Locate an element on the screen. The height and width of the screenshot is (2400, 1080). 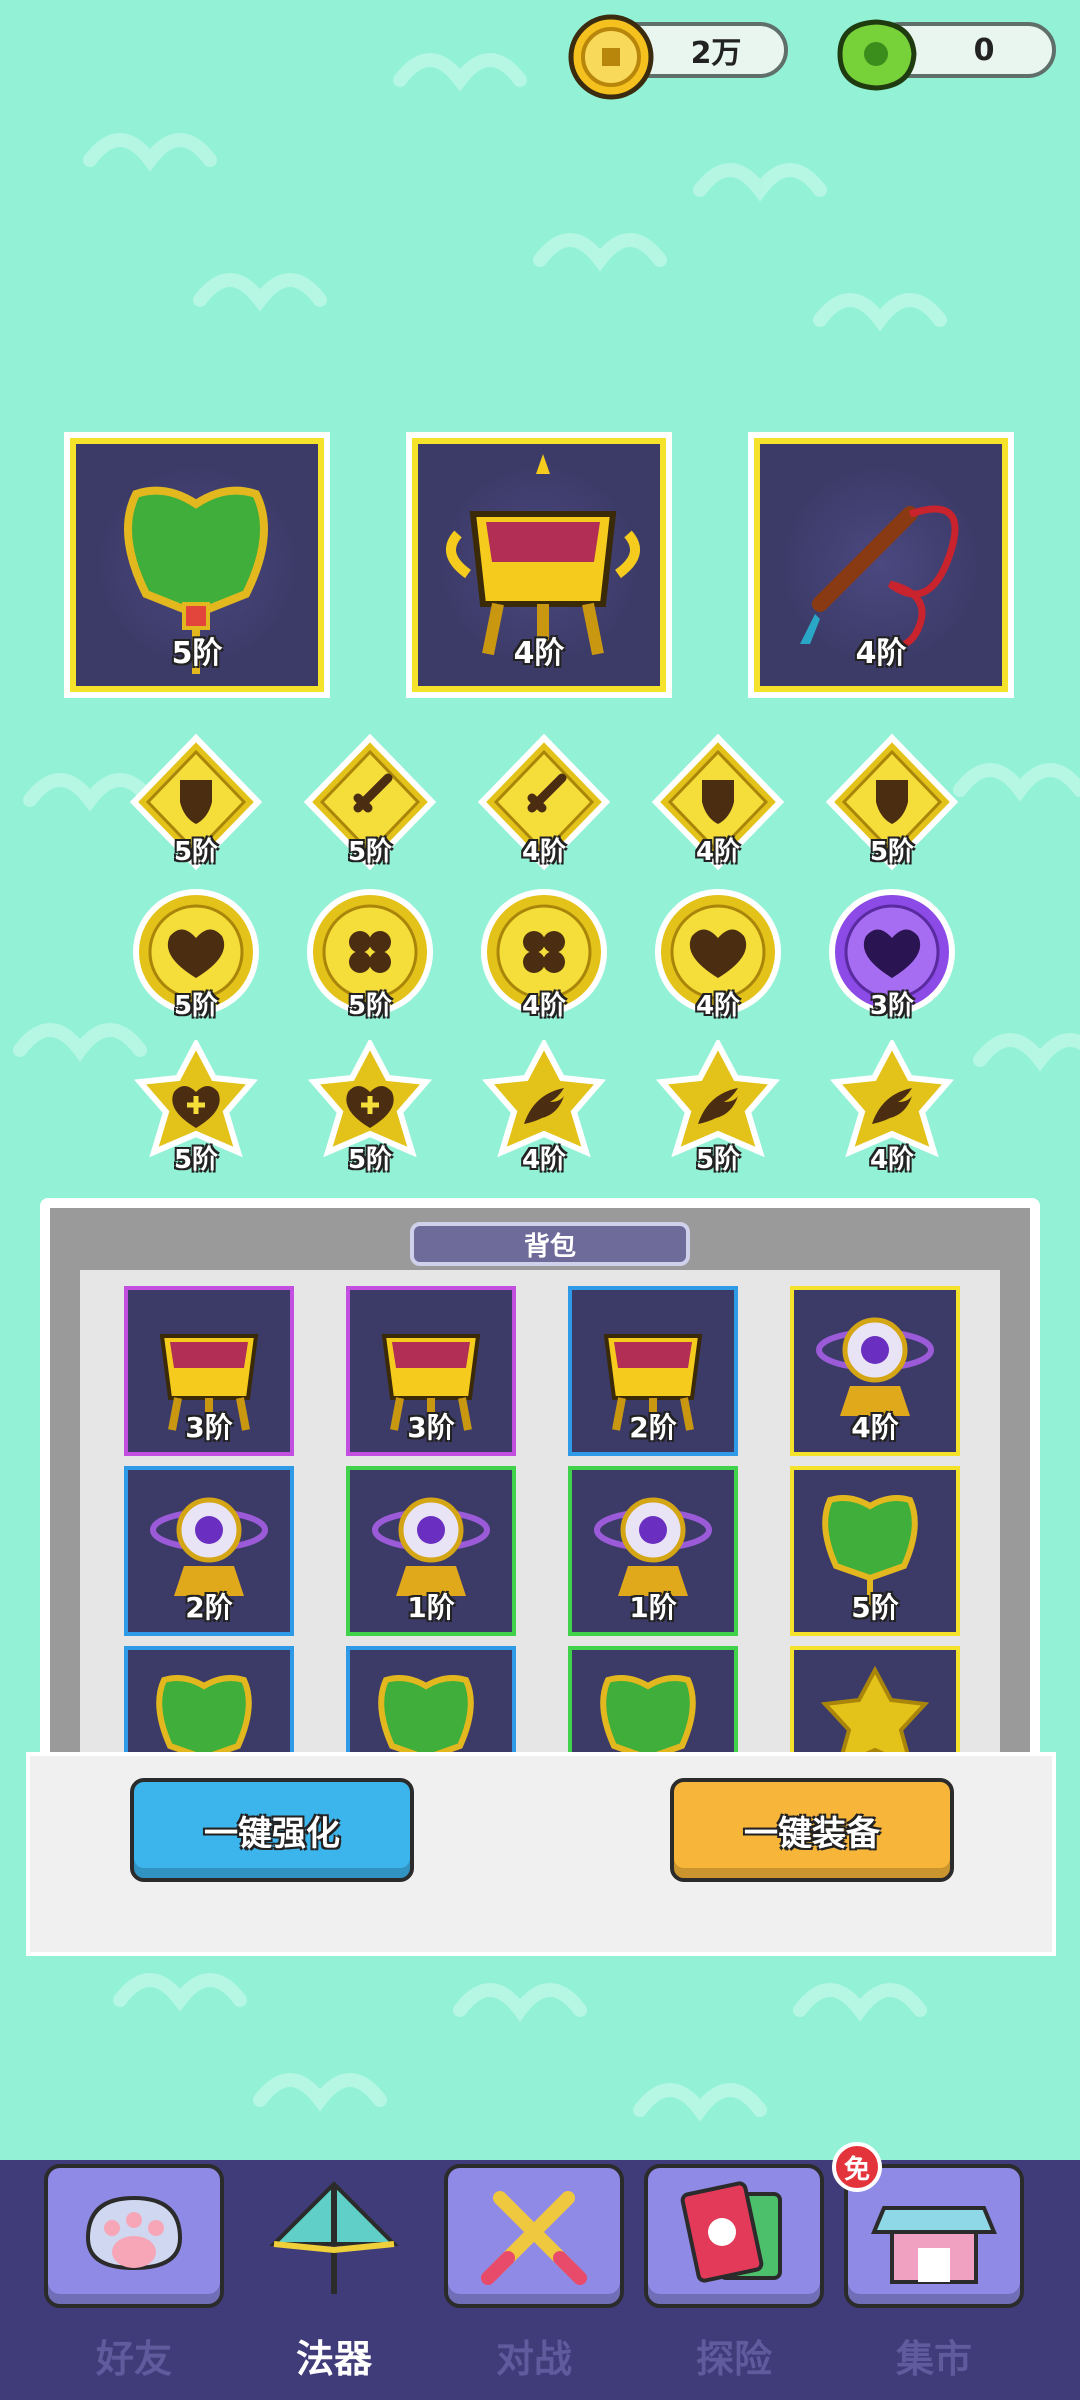
main-slot-1: 5阶 is located at coordinates (197, 565).